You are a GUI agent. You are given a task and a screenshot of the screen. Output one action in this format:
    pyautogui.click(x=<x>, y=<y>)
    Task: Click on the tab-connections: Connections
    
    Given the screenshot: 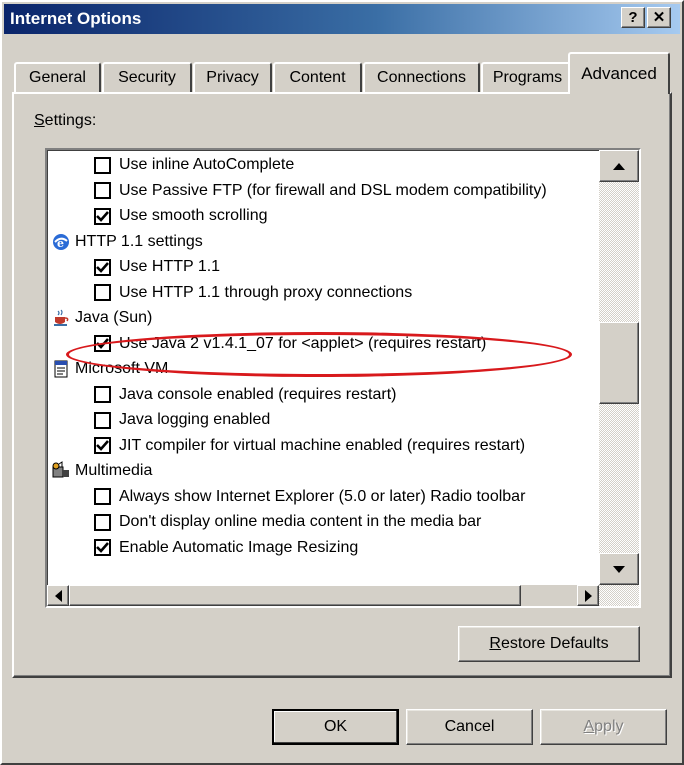 What is the action you would take?
    pyautogui.click(x=421, y=77)
    